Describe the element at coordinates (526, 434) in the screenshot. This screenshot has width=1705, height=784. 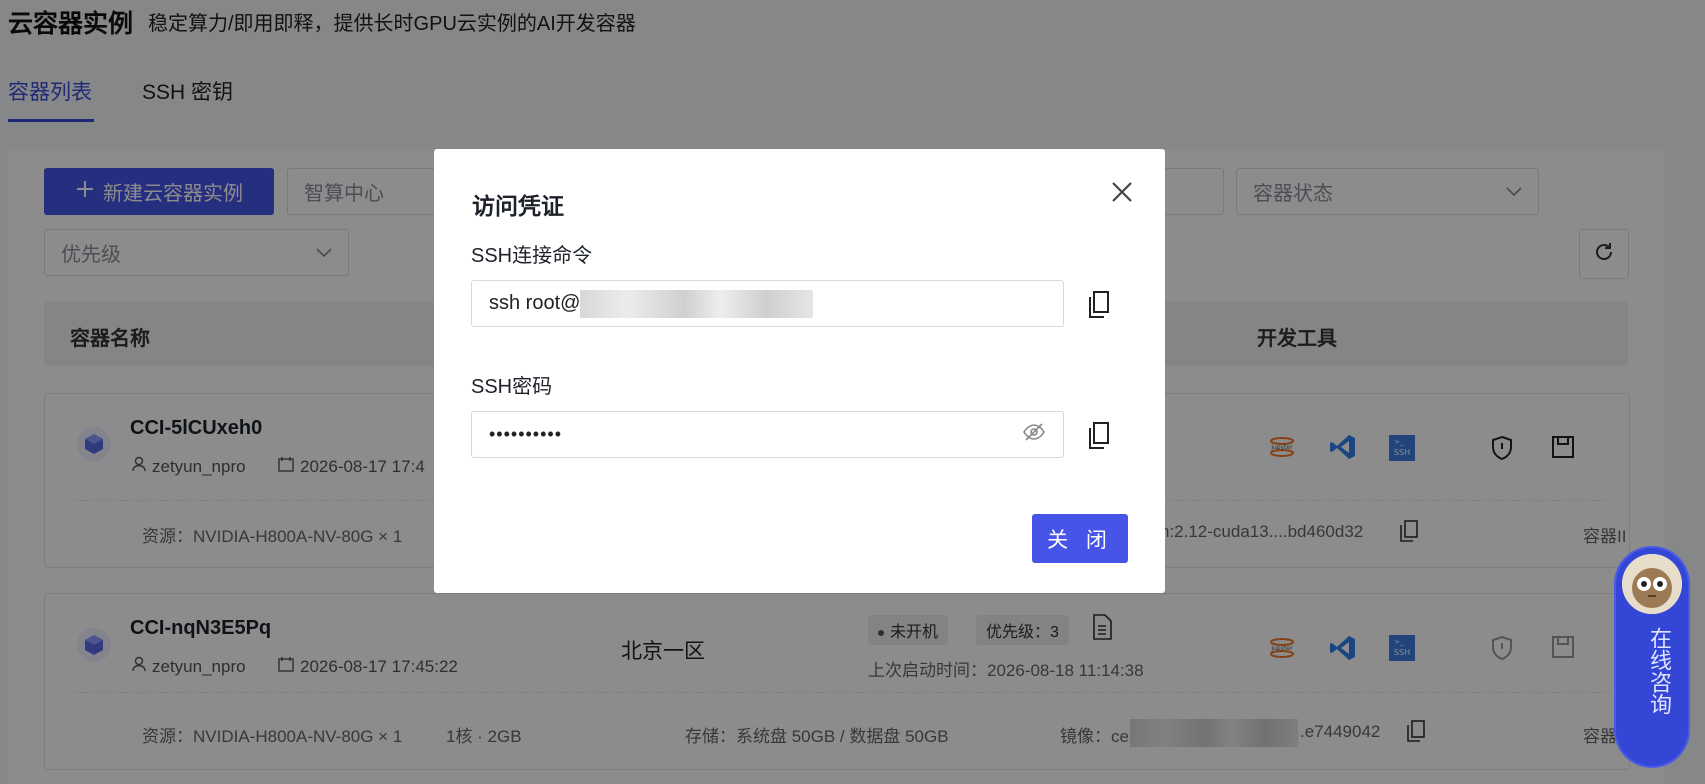
I see `ssh-password-value: ••••••••••` at that location.